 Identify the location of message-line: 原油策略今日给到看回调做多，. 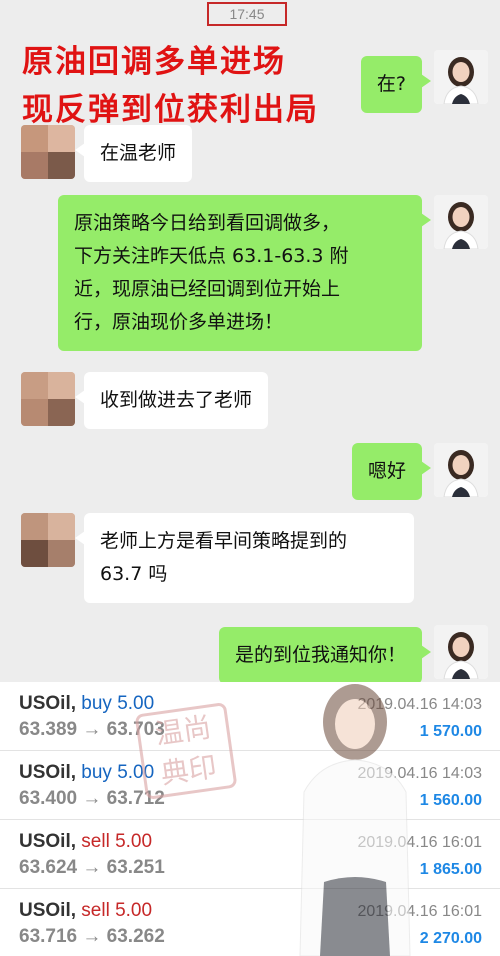
(207, 223).